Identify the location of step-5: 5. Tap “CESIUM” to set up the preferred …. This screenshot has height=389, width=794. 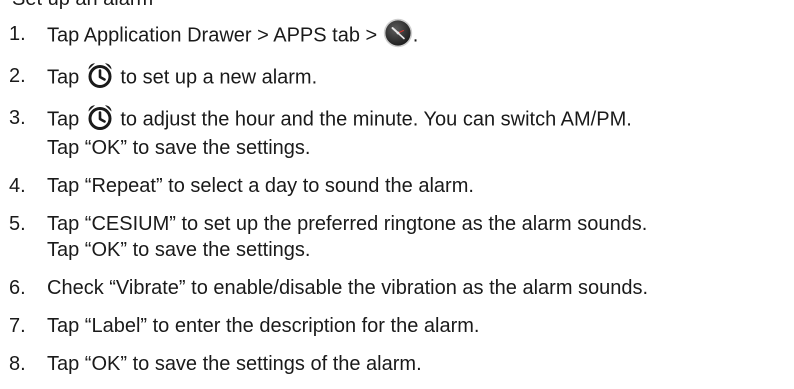
(397, 237).